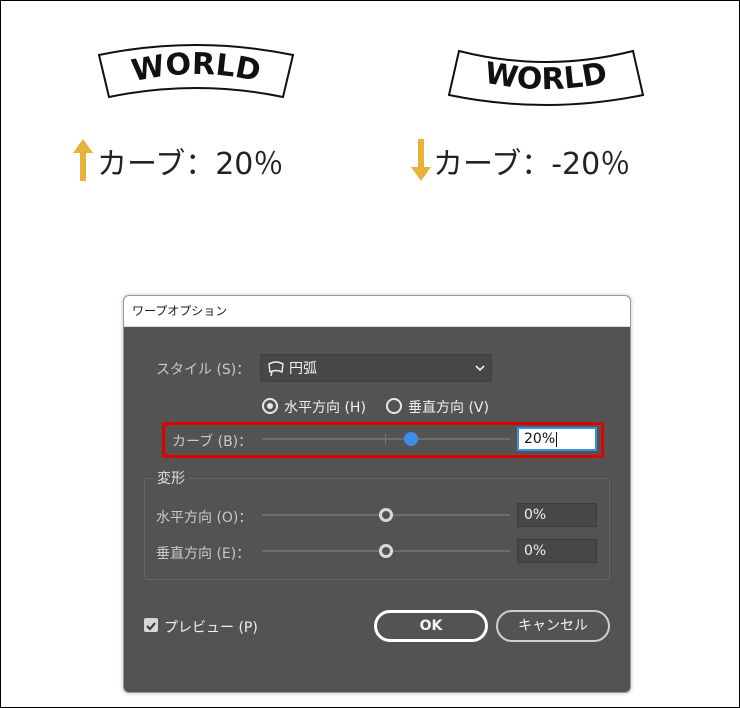 This screenshot has width=740, height=708. What do you see at coordinates (557, 515) in the screenshot?
I see `horizontal-distortion-input: 0%` at bounding box center [557, 515].